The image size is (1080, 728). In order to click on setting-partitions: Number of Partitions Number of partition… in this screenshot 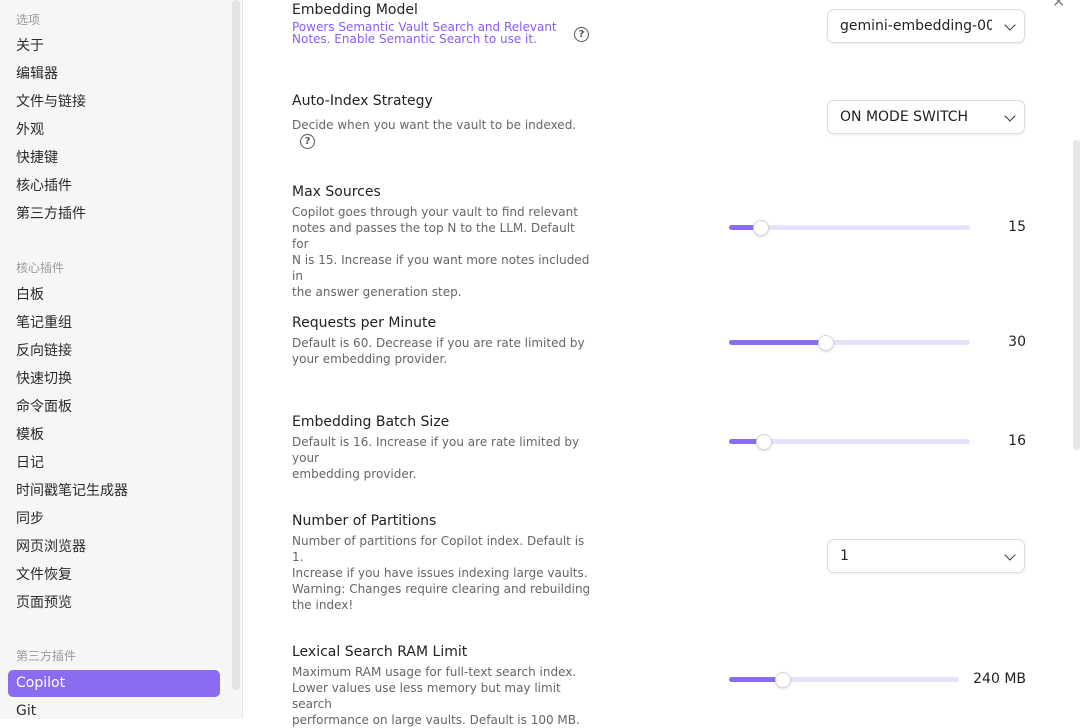, I will do `click(442, 563)`.